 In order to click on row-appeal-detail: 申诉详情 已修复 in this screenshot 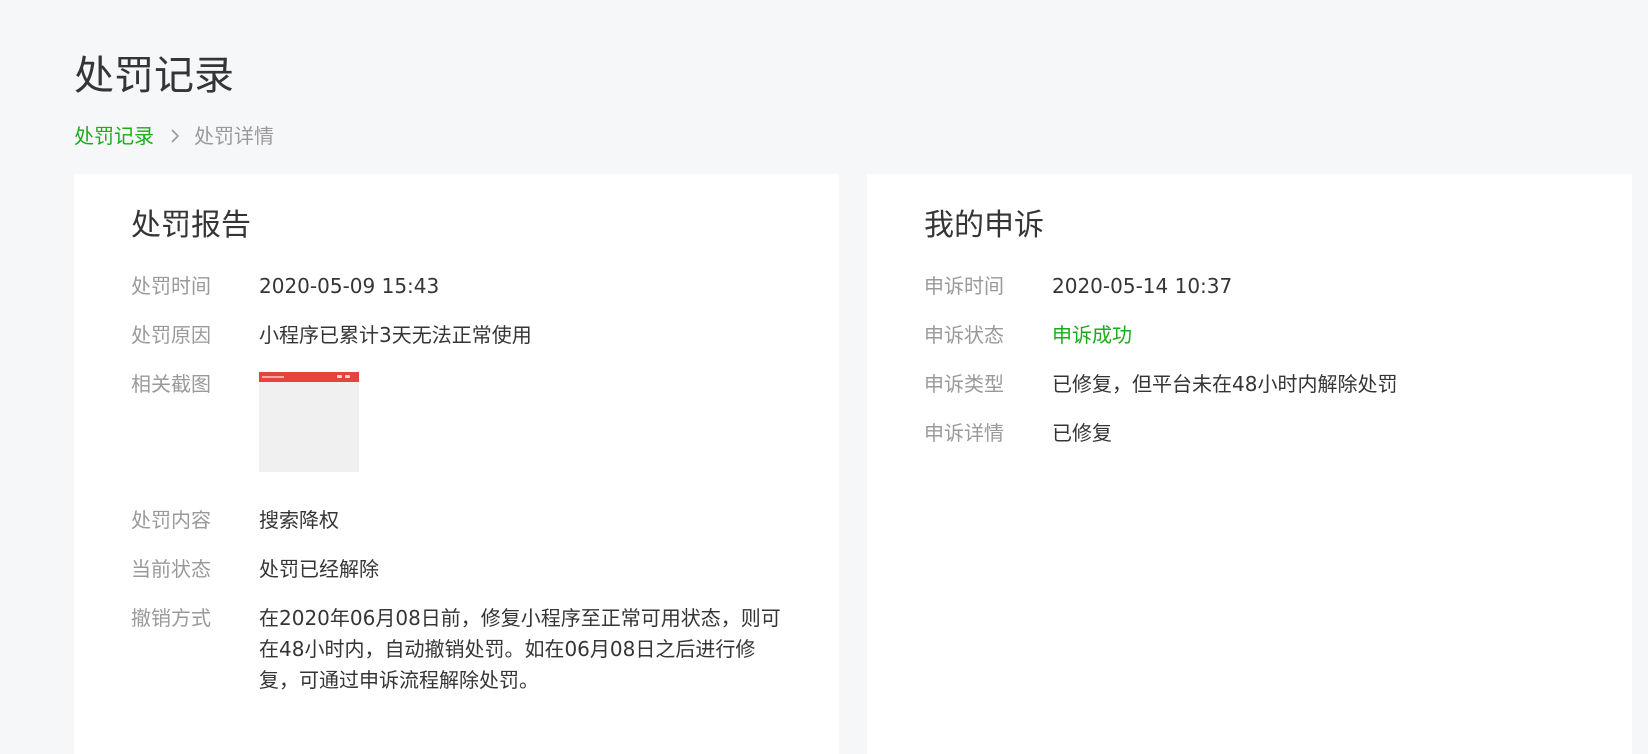, I will do `click(1249, 433)`.